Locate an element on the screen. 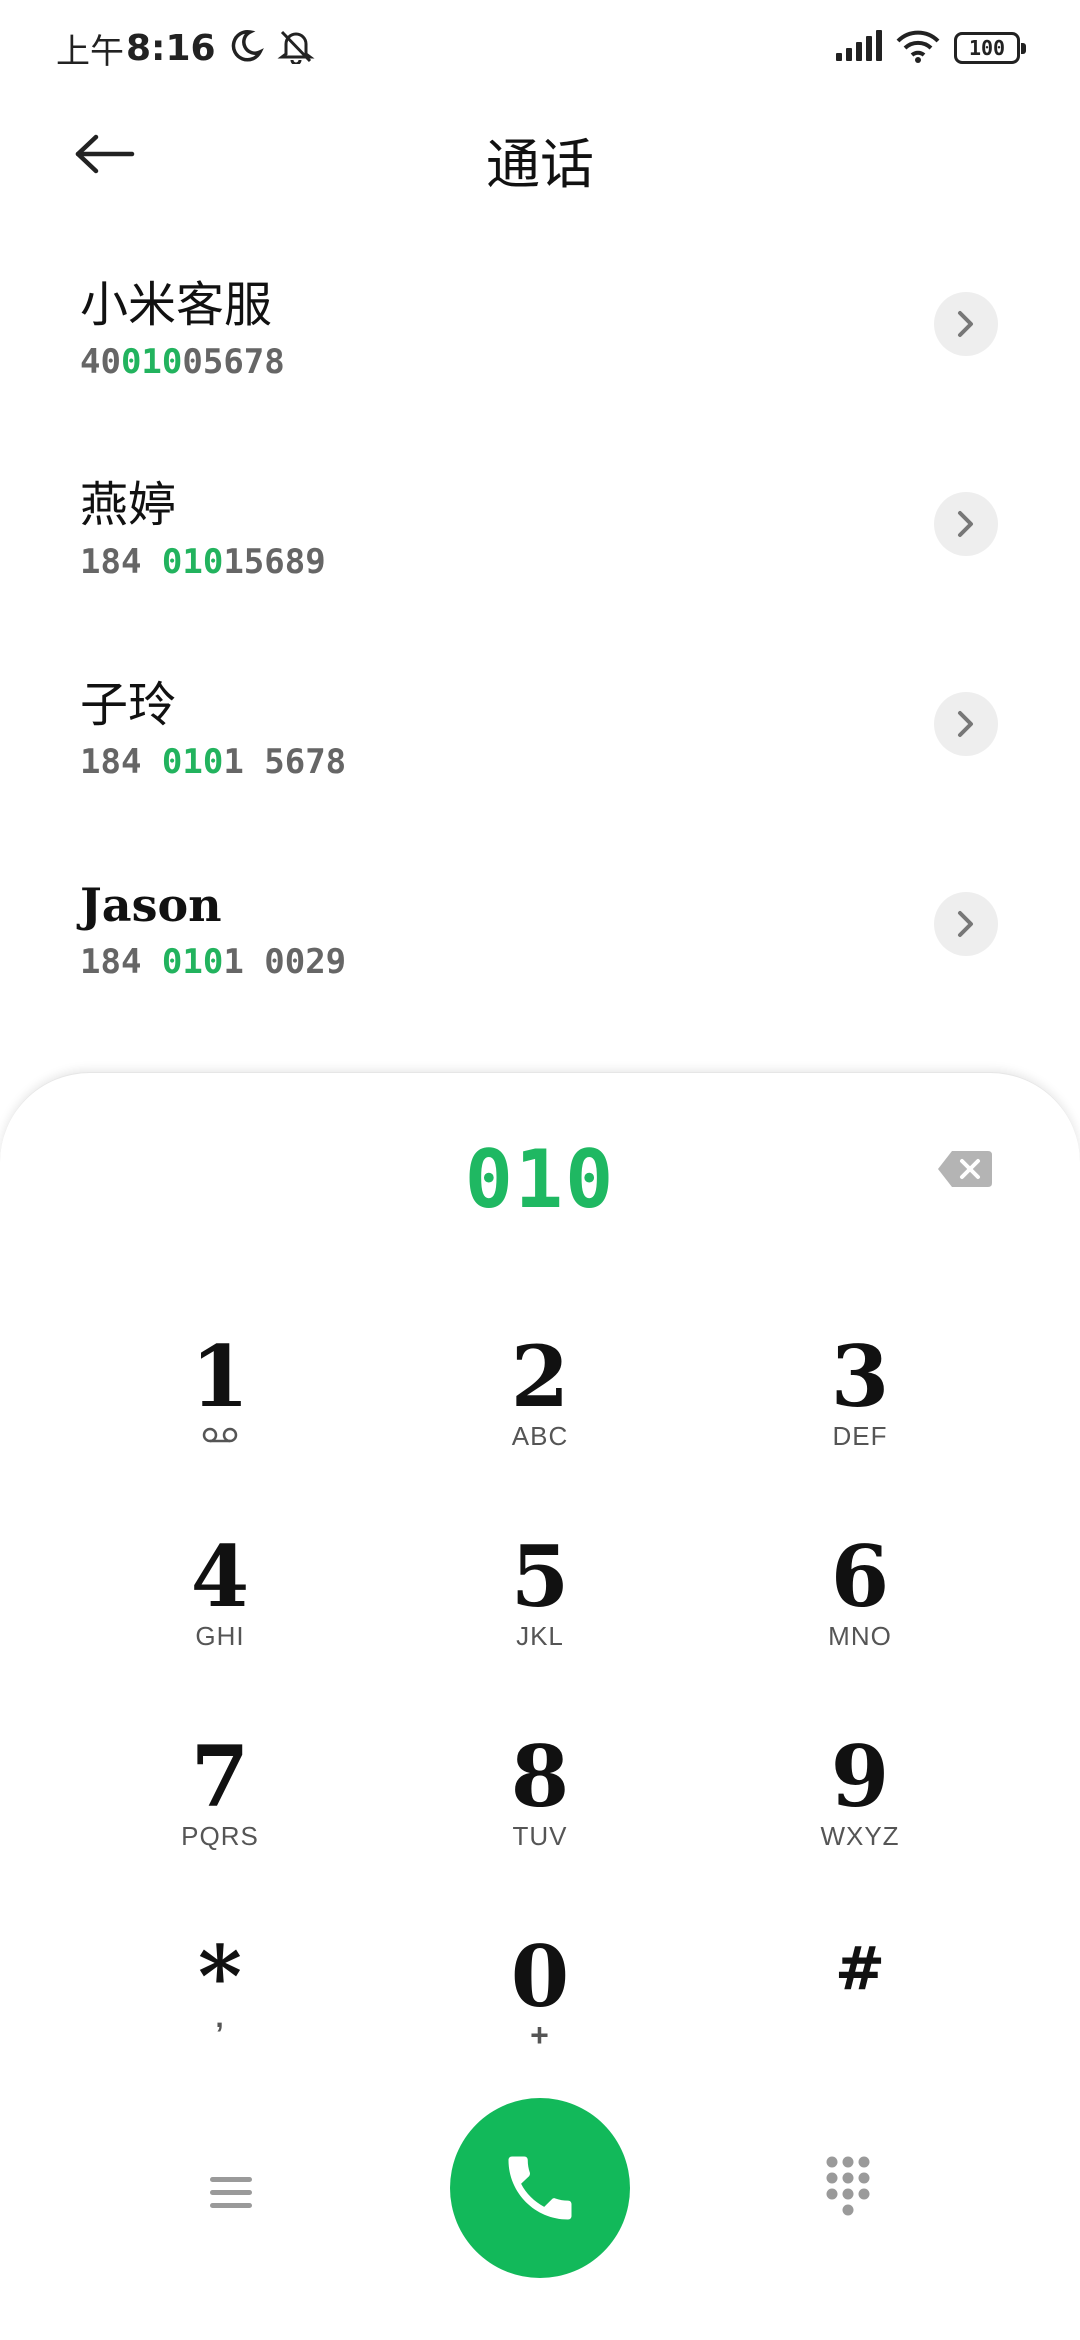 The image size is (1080, 2340). key-letters: + is located at coordinates (540, 2035).